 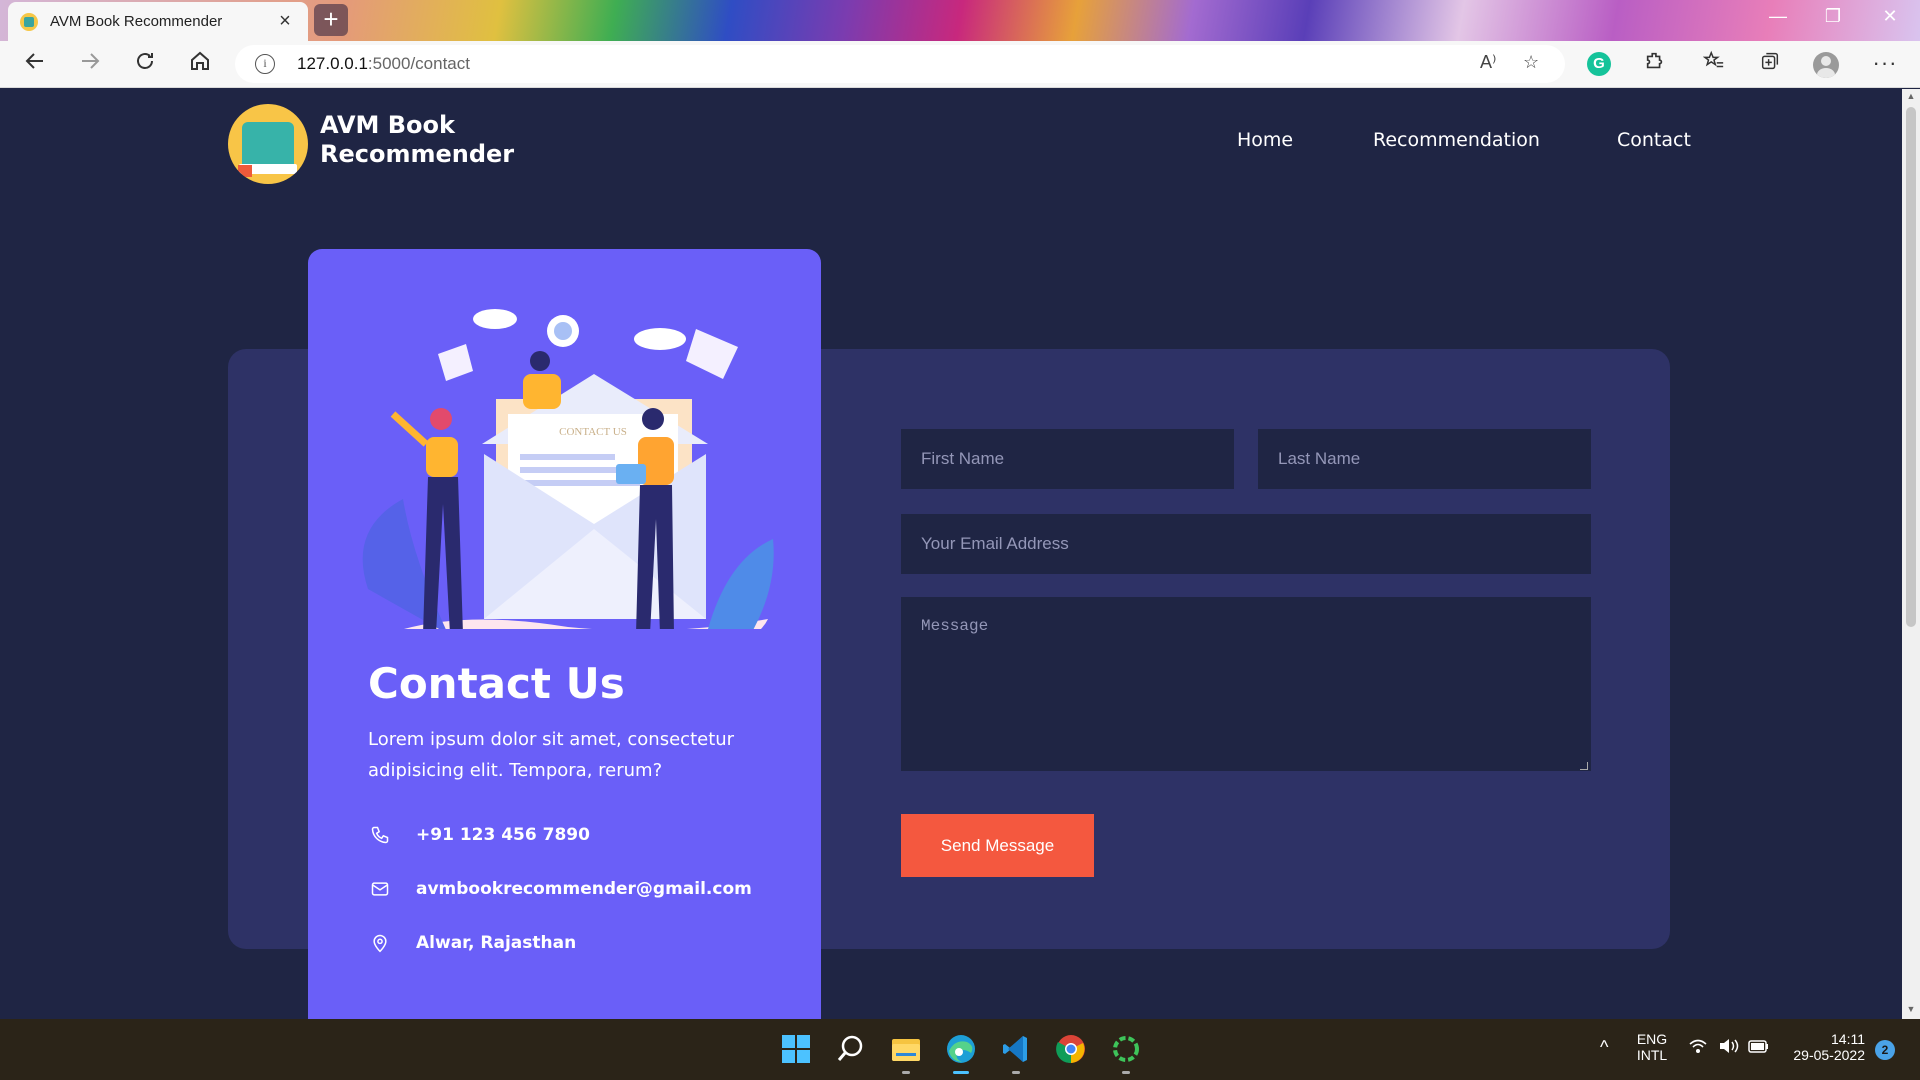 I want to click on site-logo, so click(x=268, y=144).